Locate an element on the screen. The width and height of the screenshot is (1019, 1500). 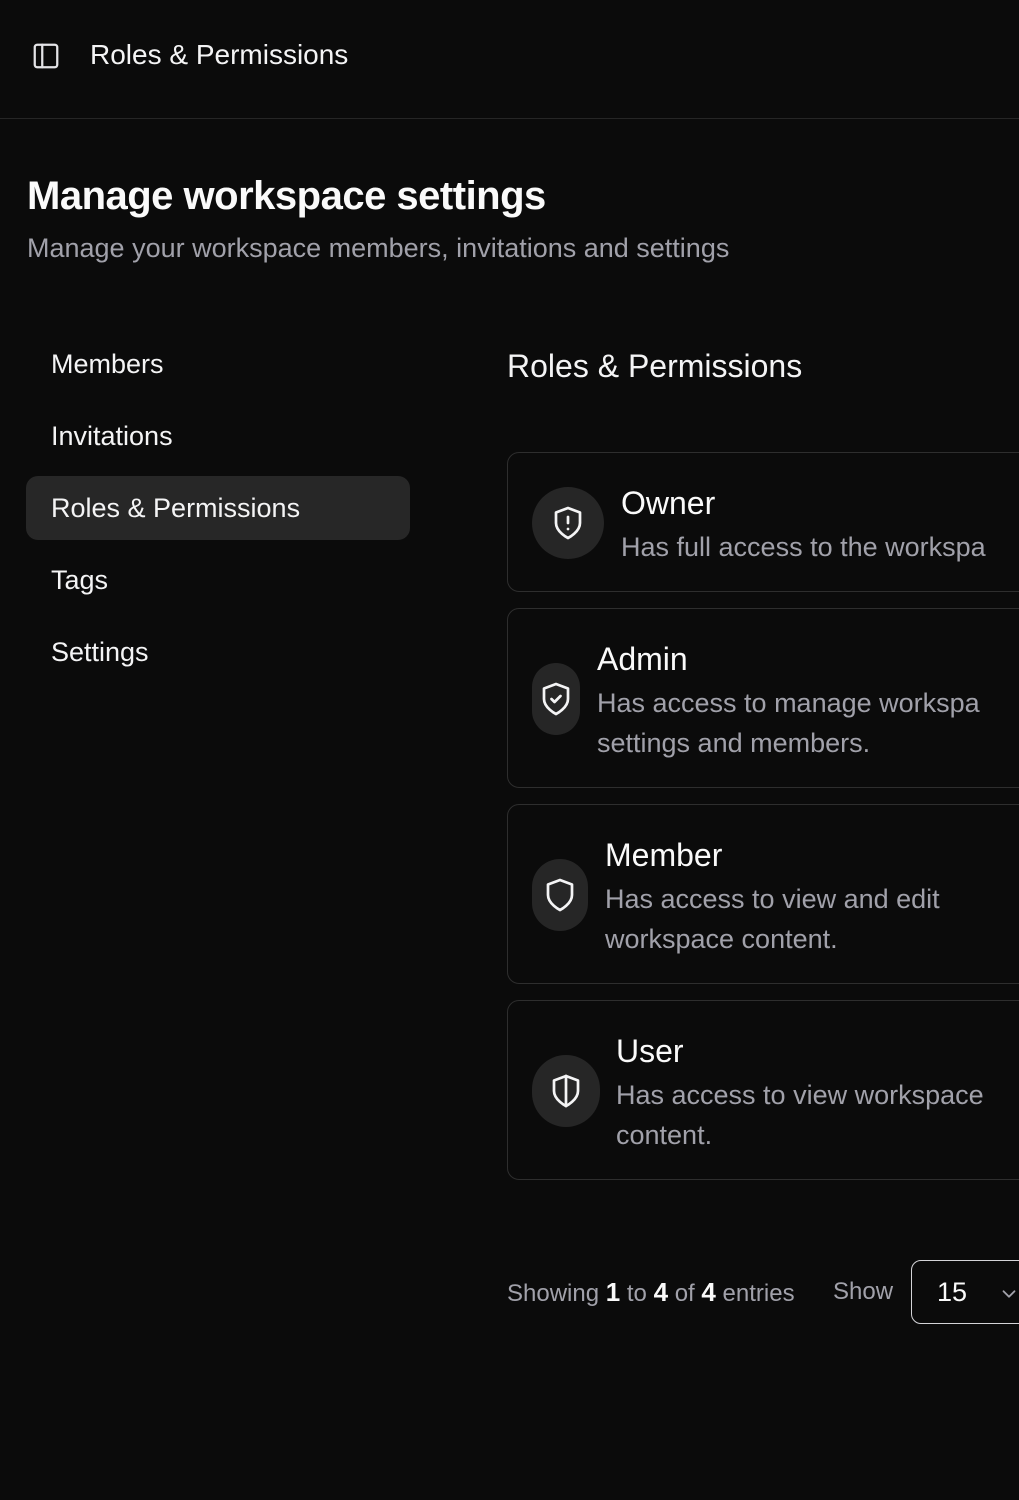
role-description: Has access to manage workspa is located at coordinates (788, 703).